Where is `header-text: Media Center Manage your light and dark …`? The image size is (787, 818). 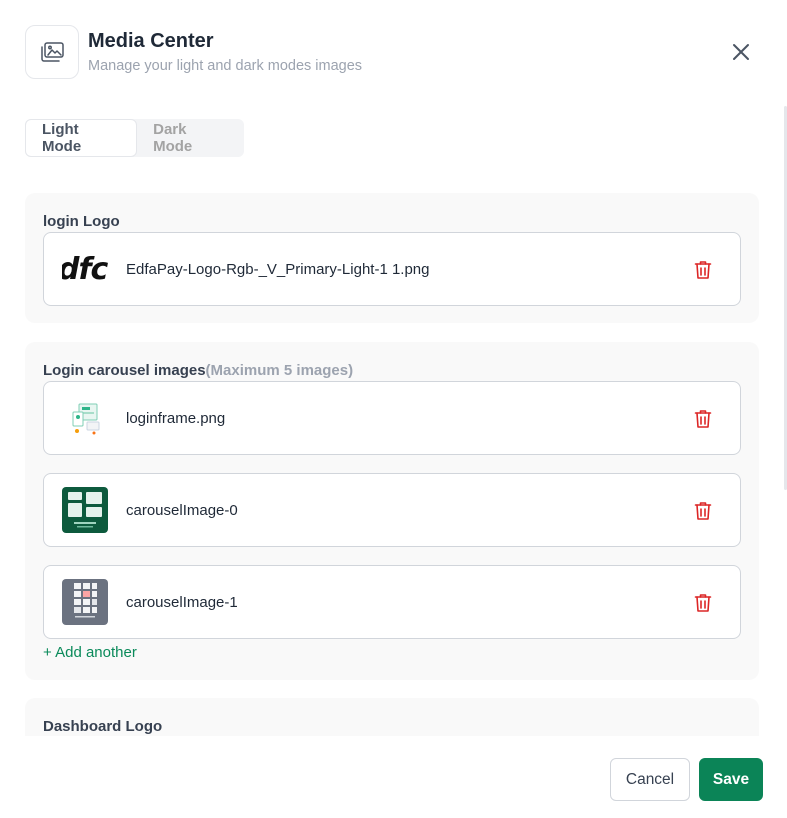
header-text: Media Center Manage your light and dark … is located at coordinates (225, 52).